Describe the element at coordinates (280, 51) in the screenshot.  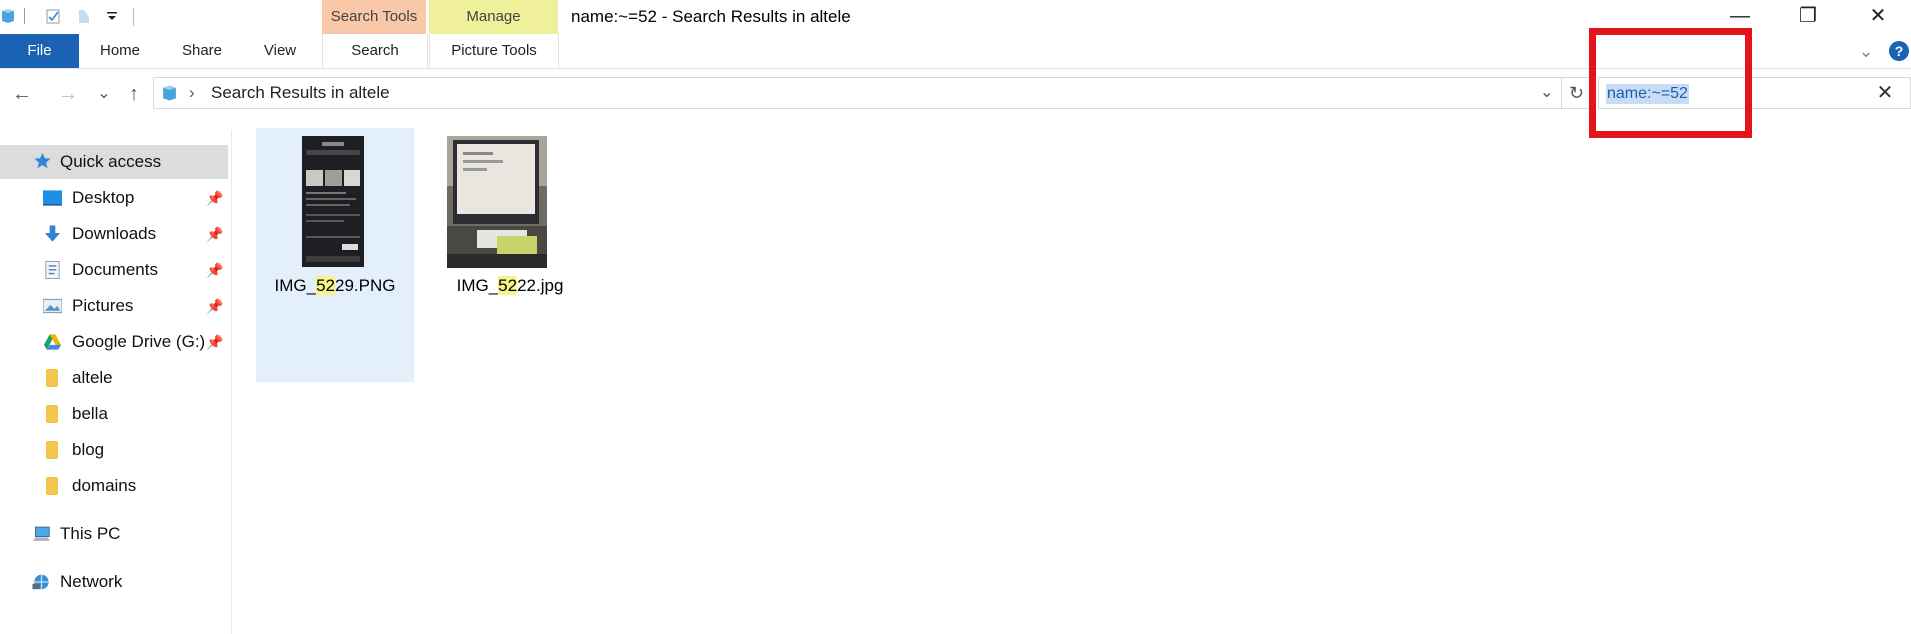
I see `tab-view: View` at that location.